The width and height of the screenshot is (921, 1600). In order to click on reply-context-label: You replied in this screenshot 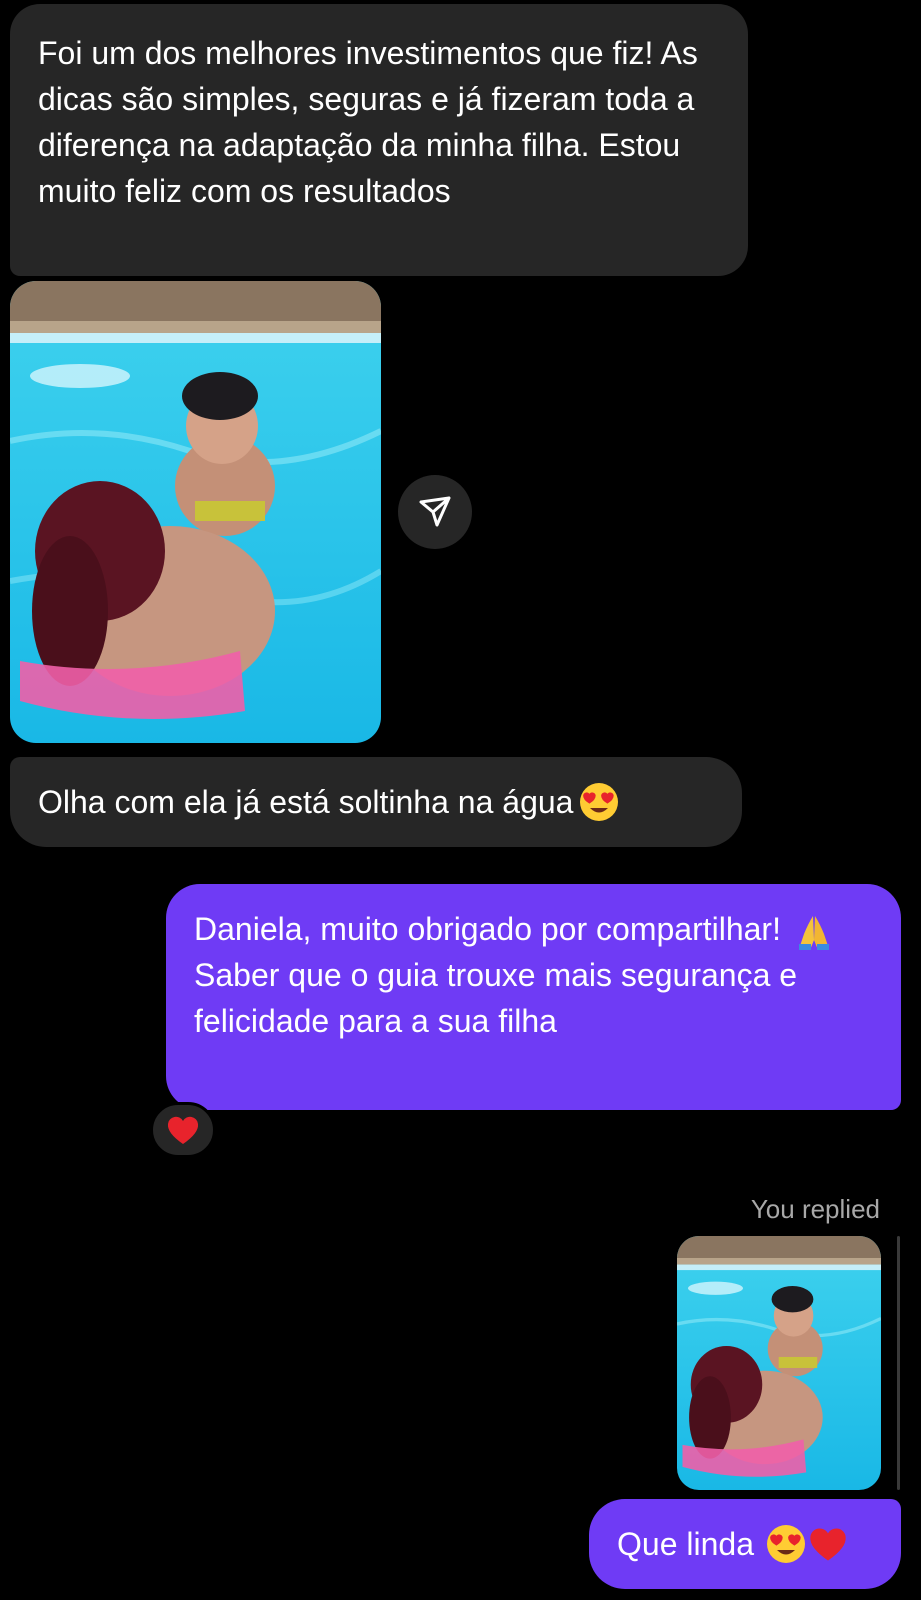, I will do `click(815, 1209)`.